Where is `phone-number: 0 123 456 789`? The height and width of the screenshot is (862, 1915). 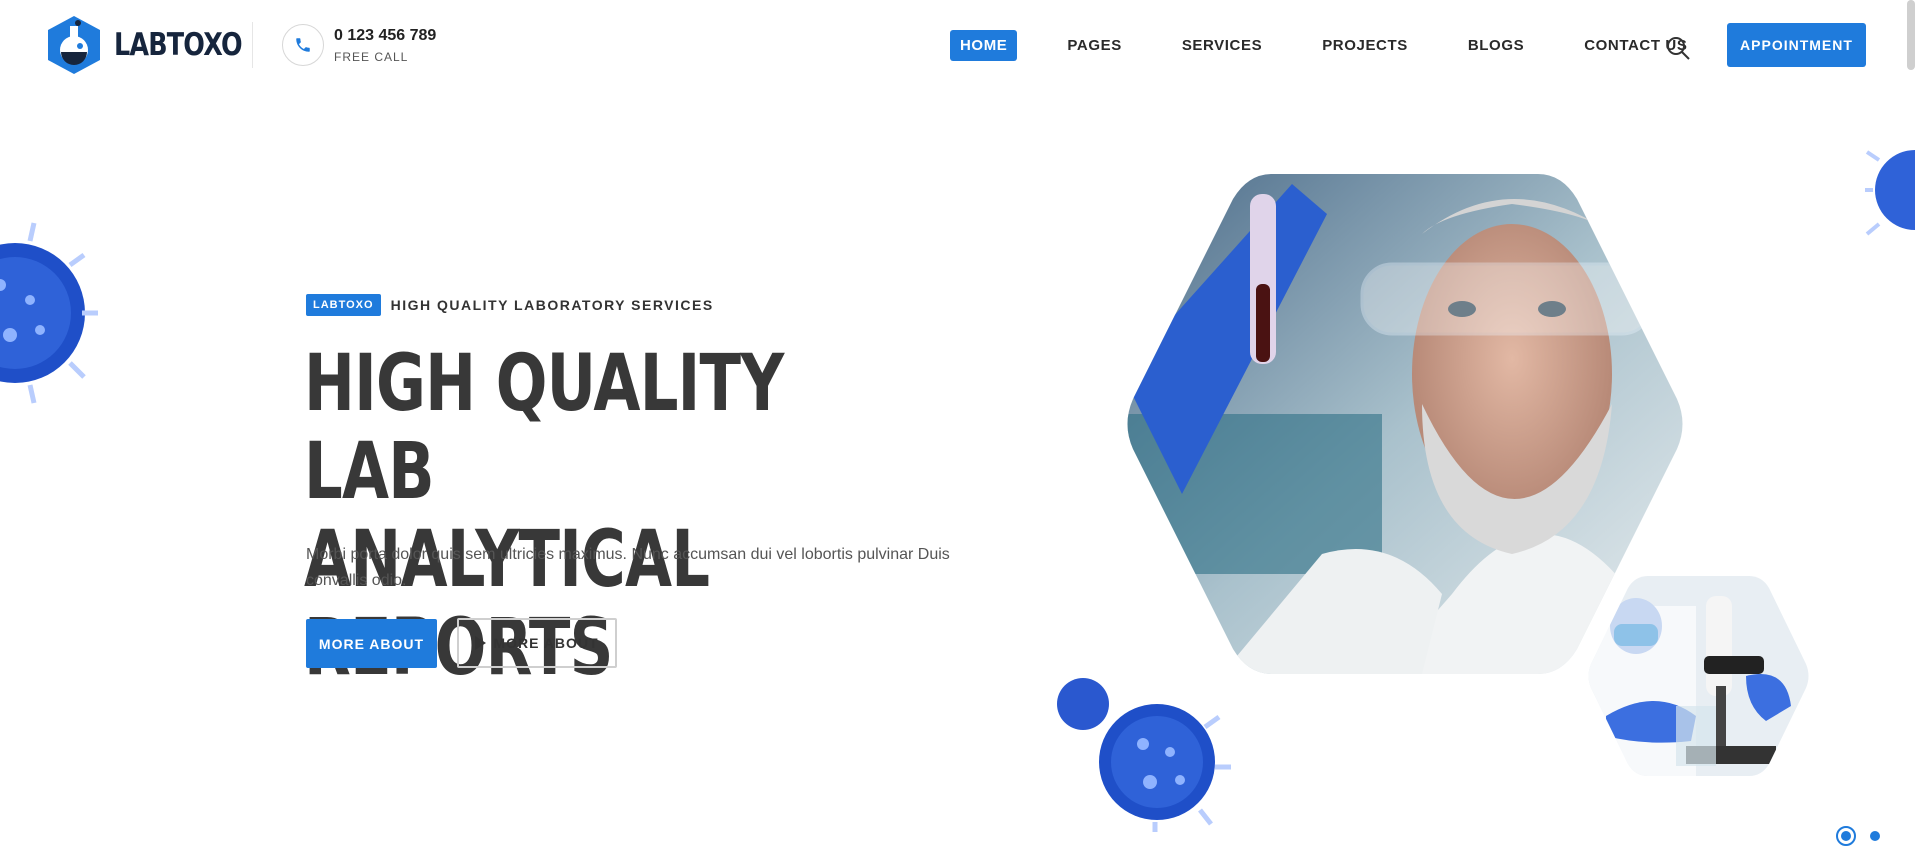
phone-number: 0 123 456 789 is located at coordinates (385, 35).